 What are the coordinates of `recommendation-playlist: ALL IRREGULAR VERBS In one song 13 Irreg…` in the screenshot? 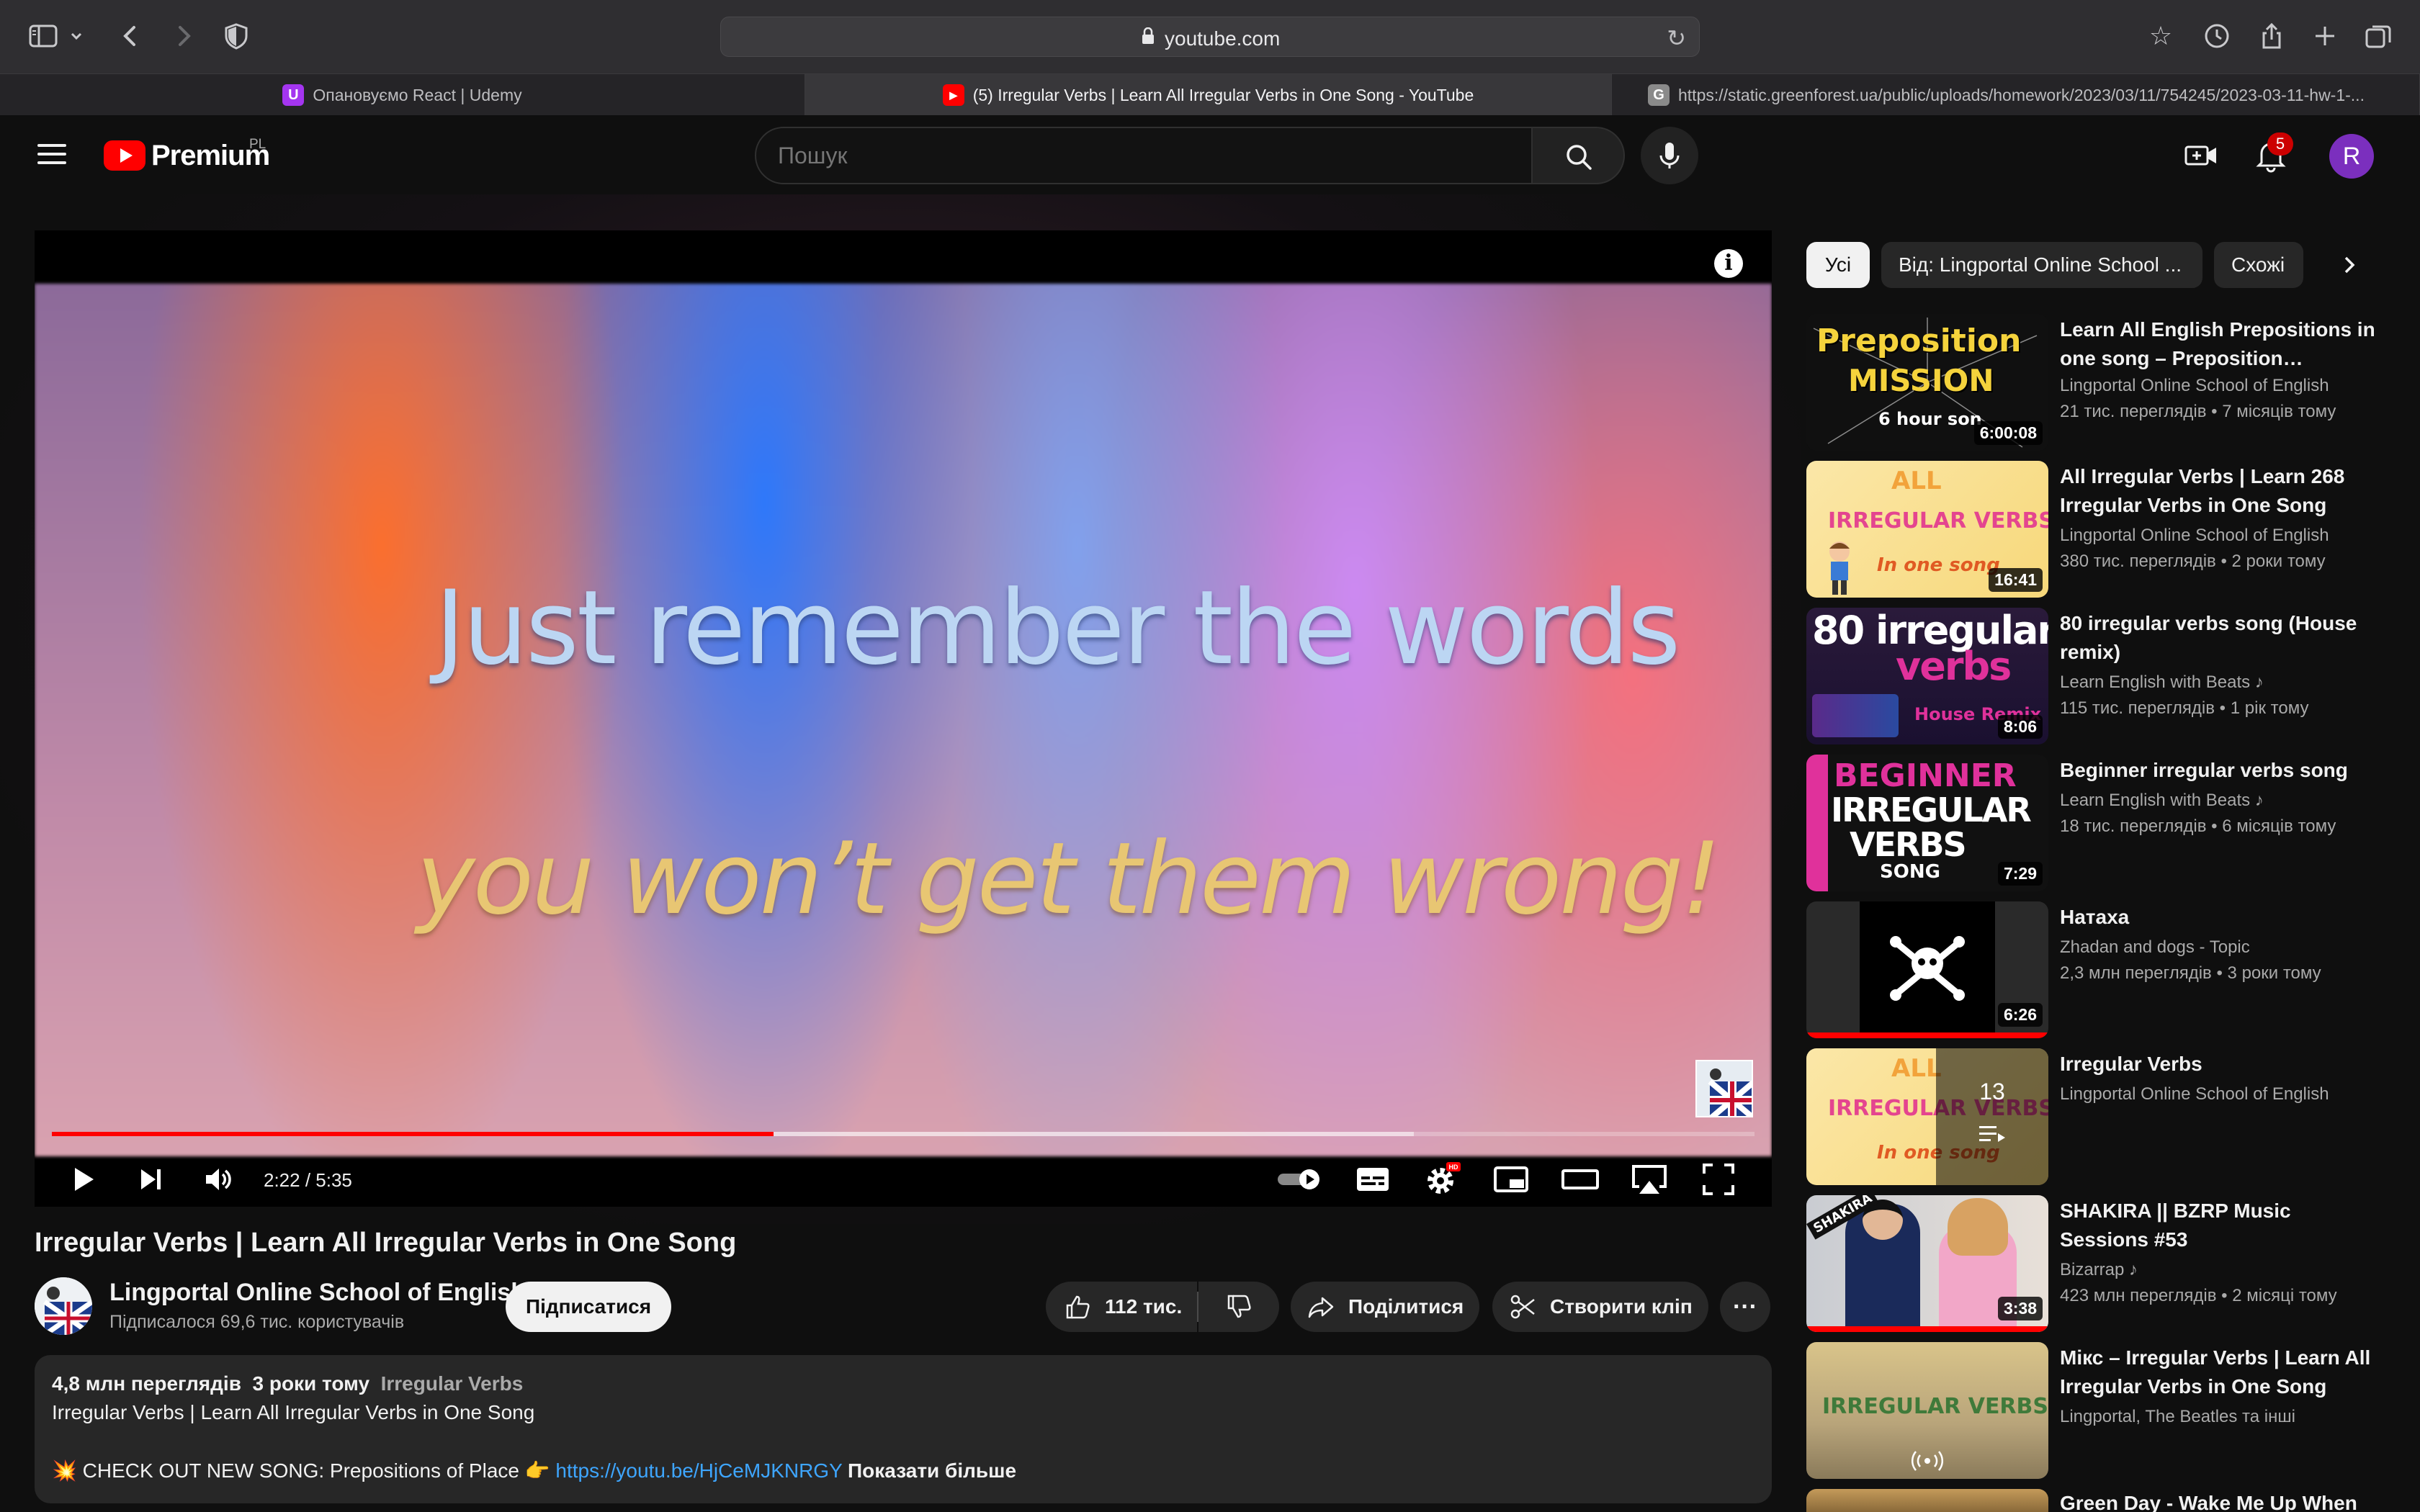 It's located at (2101, 1116).